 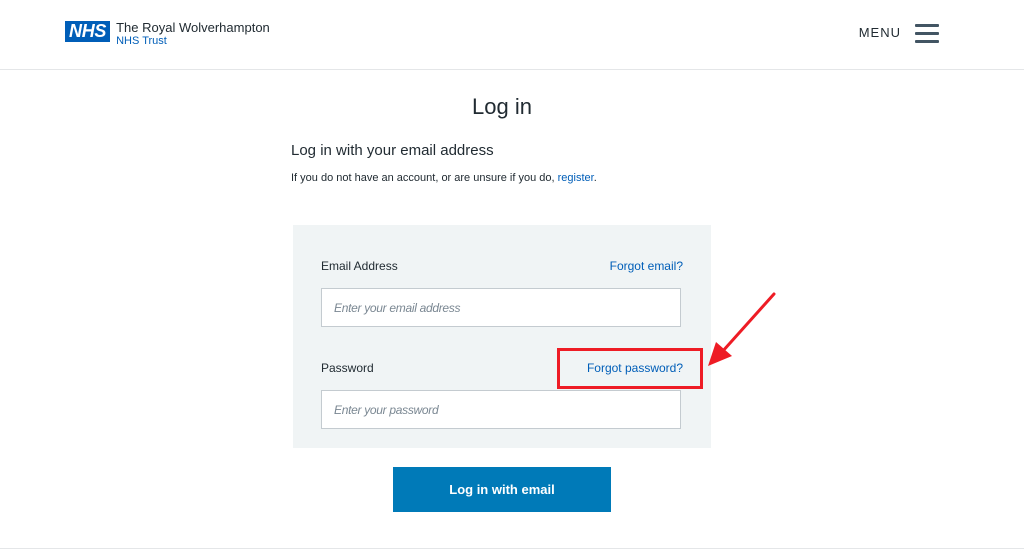 I want to click on nhs-trust-logo: NHS The Royal Wolverhampton NHS Trust, so click(x=167, y=34).